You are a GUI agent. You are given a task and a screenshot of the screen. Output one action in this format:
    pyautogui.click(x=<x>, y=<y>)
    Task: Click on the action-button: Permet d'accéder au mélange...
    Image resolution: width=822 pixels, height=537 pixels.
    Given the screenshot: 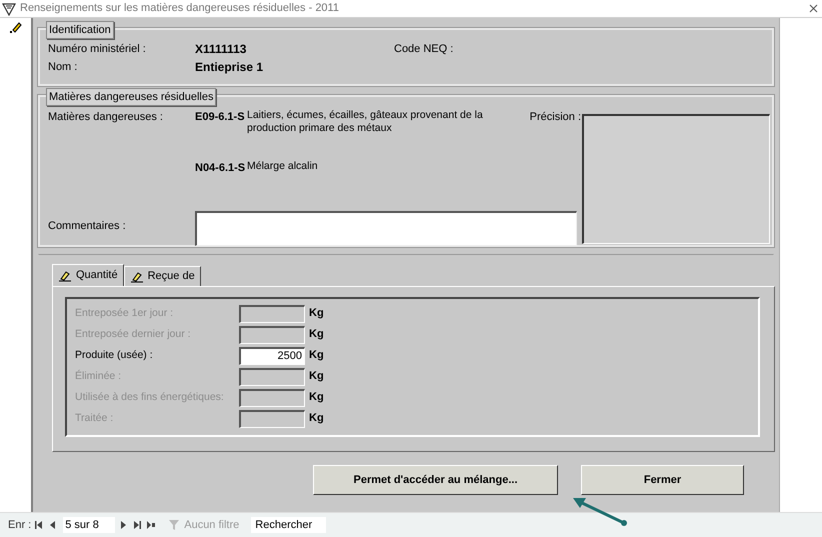 What is the action you would take?
    pyautogui.click(x=435, y=480)
    